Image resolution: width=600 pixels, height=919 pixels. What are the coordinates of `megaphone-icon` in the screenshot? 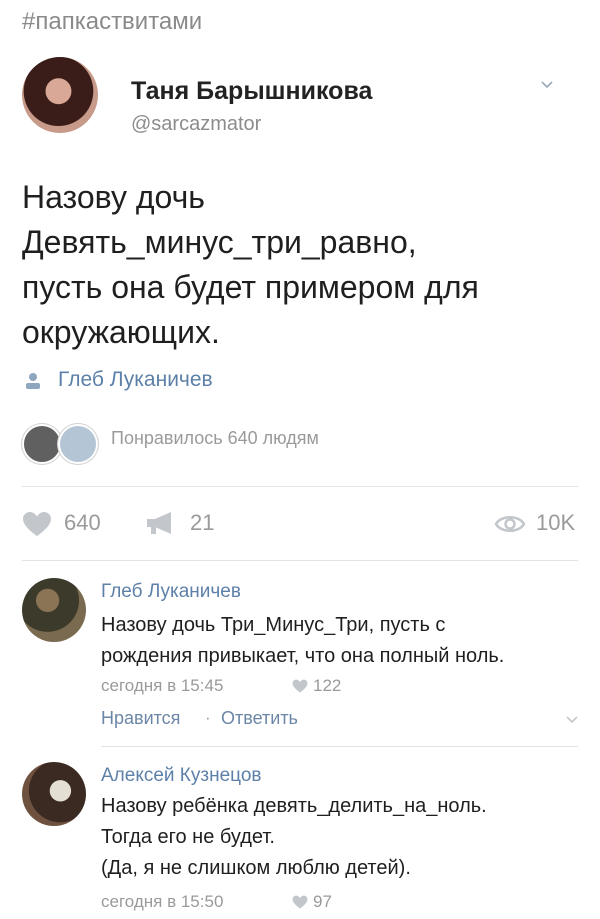 It's located at (162, 523).